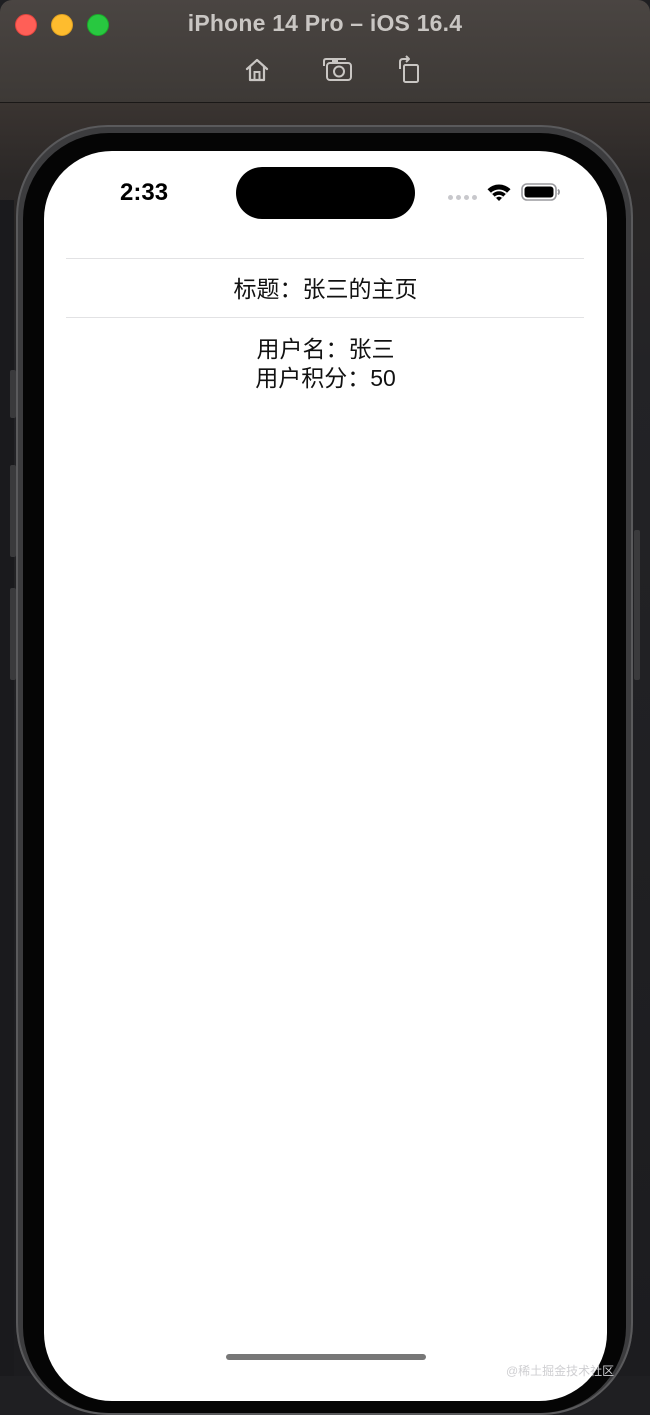 This screenshot has width=650, height=1415. Describe the element at coordinates (325, 289) in the screenshot. I see `page-title: 标题：张三的主页` at that location.